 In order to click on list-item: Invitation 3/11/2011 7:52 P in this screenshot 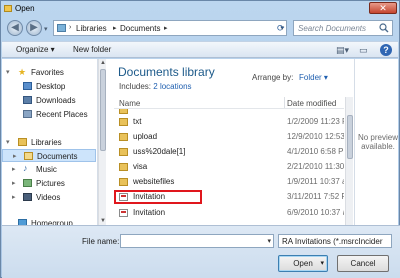, I will do `click(229, 197)`.